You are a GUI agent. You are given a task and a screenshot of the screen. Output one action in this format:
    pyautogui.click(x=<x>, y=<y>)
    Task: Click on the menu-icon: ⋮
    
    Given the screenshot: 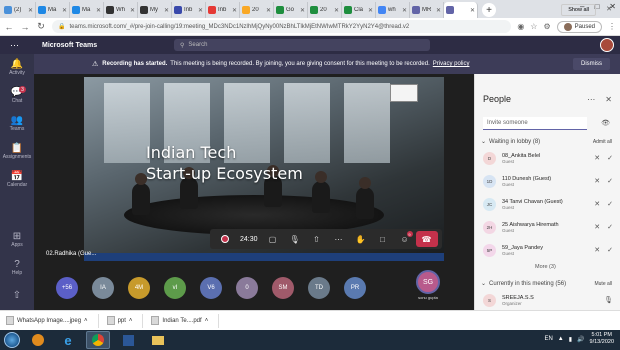 What is the action you would take?
    pyautogui.click(x=612, y=26)
    